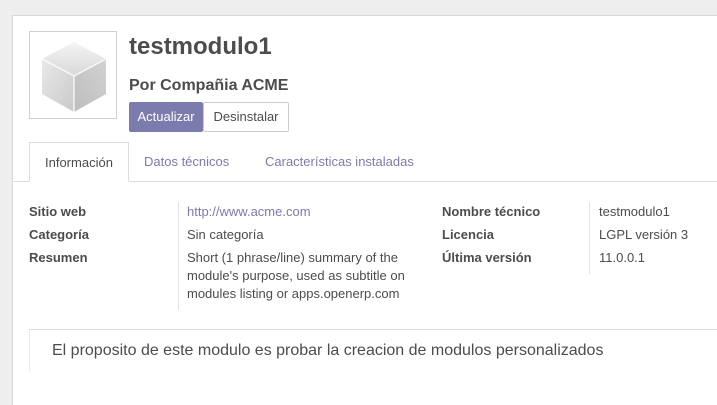 Image resolution: width=717 pixels, height=405 pixels. Describe the element at coordinates (622, 257) in the screenshot. I see `latest-version-value: 11.0.0.1` at that location.